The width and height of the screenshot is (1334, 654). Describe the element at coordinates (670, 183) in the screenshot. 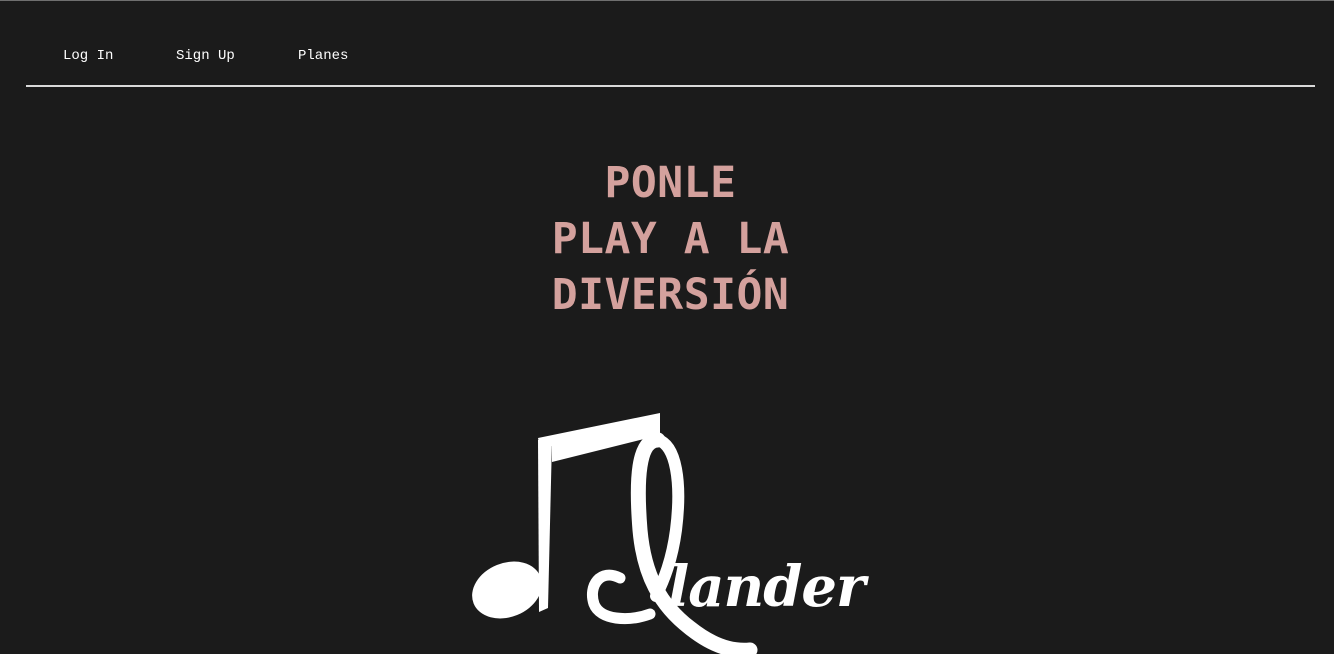

I see `hero-title-line-1: PONLE` at that location.